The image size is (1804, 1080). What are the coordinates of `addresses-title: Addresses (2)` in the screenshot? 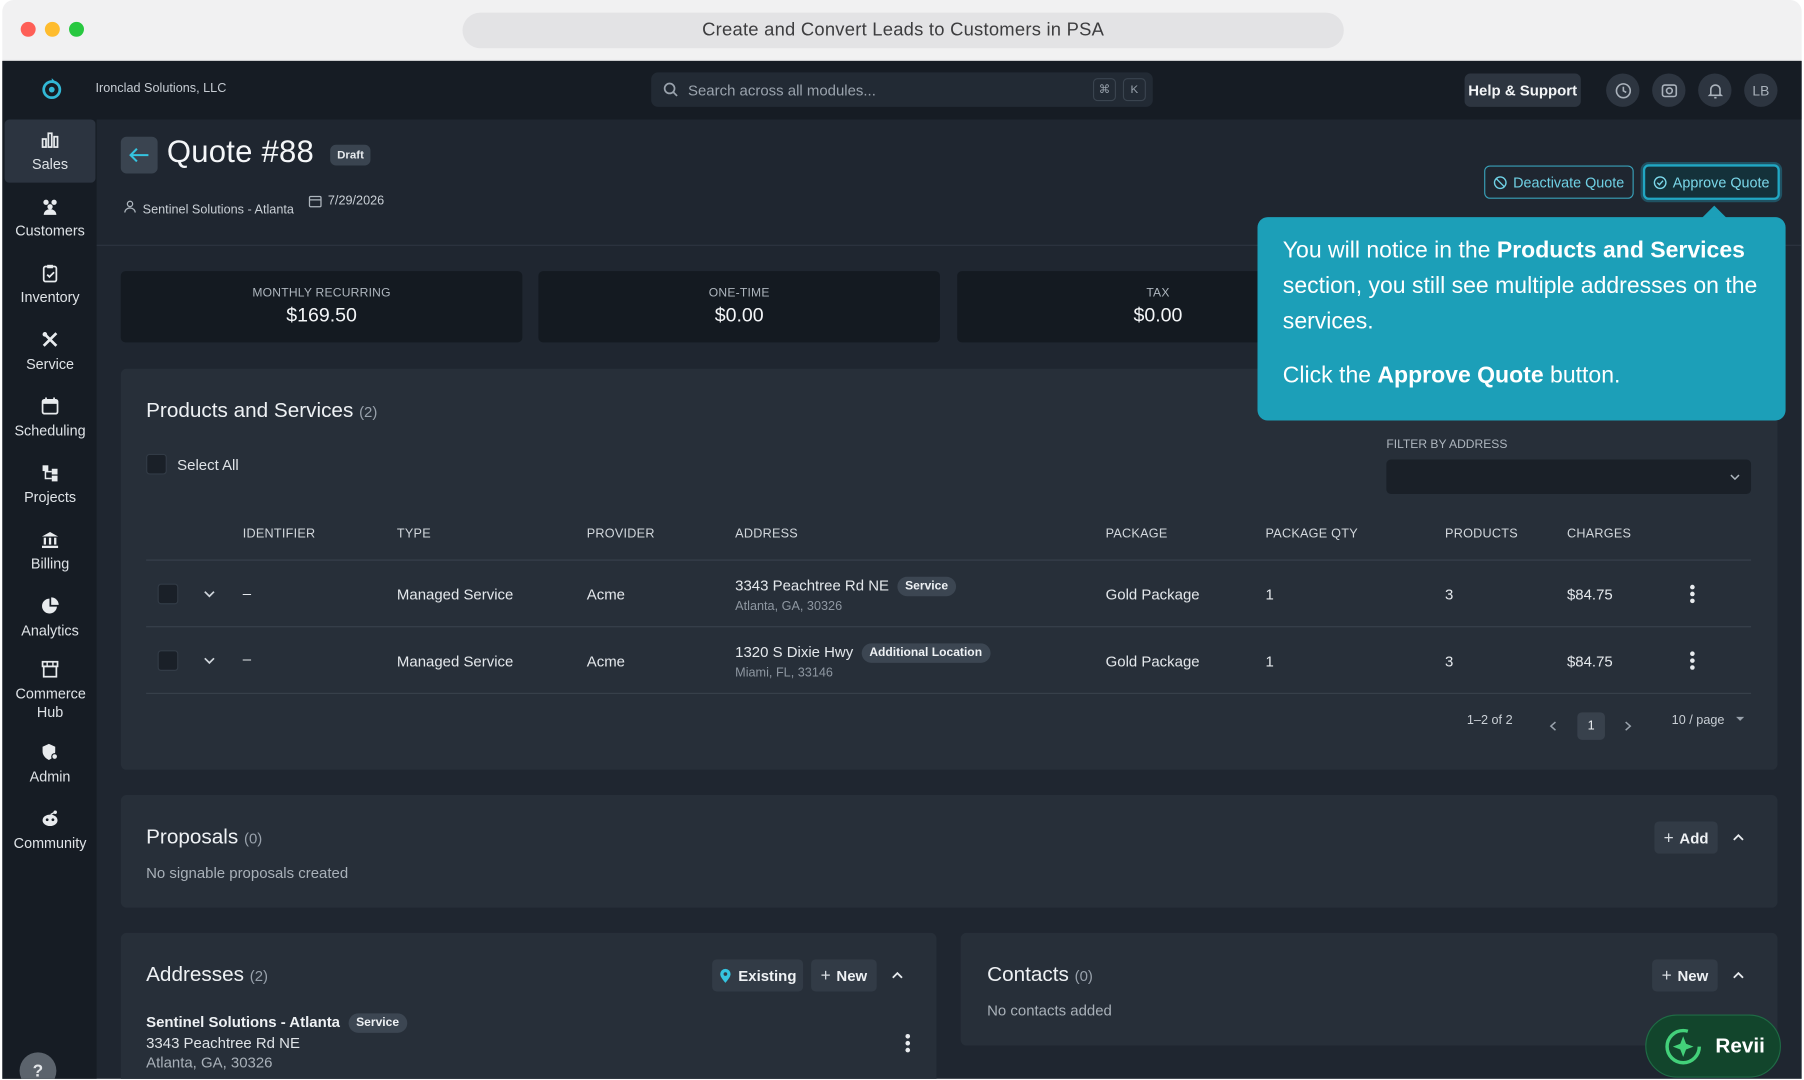 It's located at (207, 975).